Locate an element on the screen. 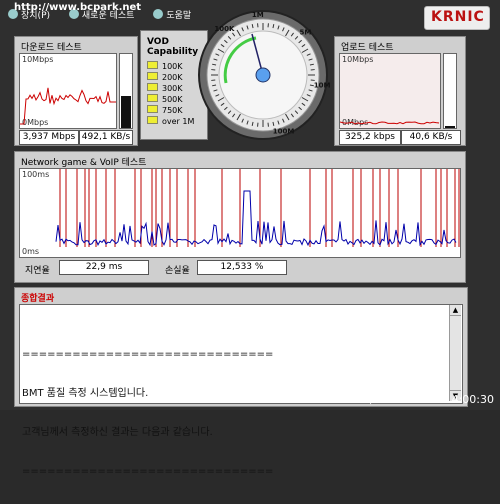 Image resolution: width=500 pixels, height=504 pixels. result-title: 종합결과 is located at coordinates (37, 297).